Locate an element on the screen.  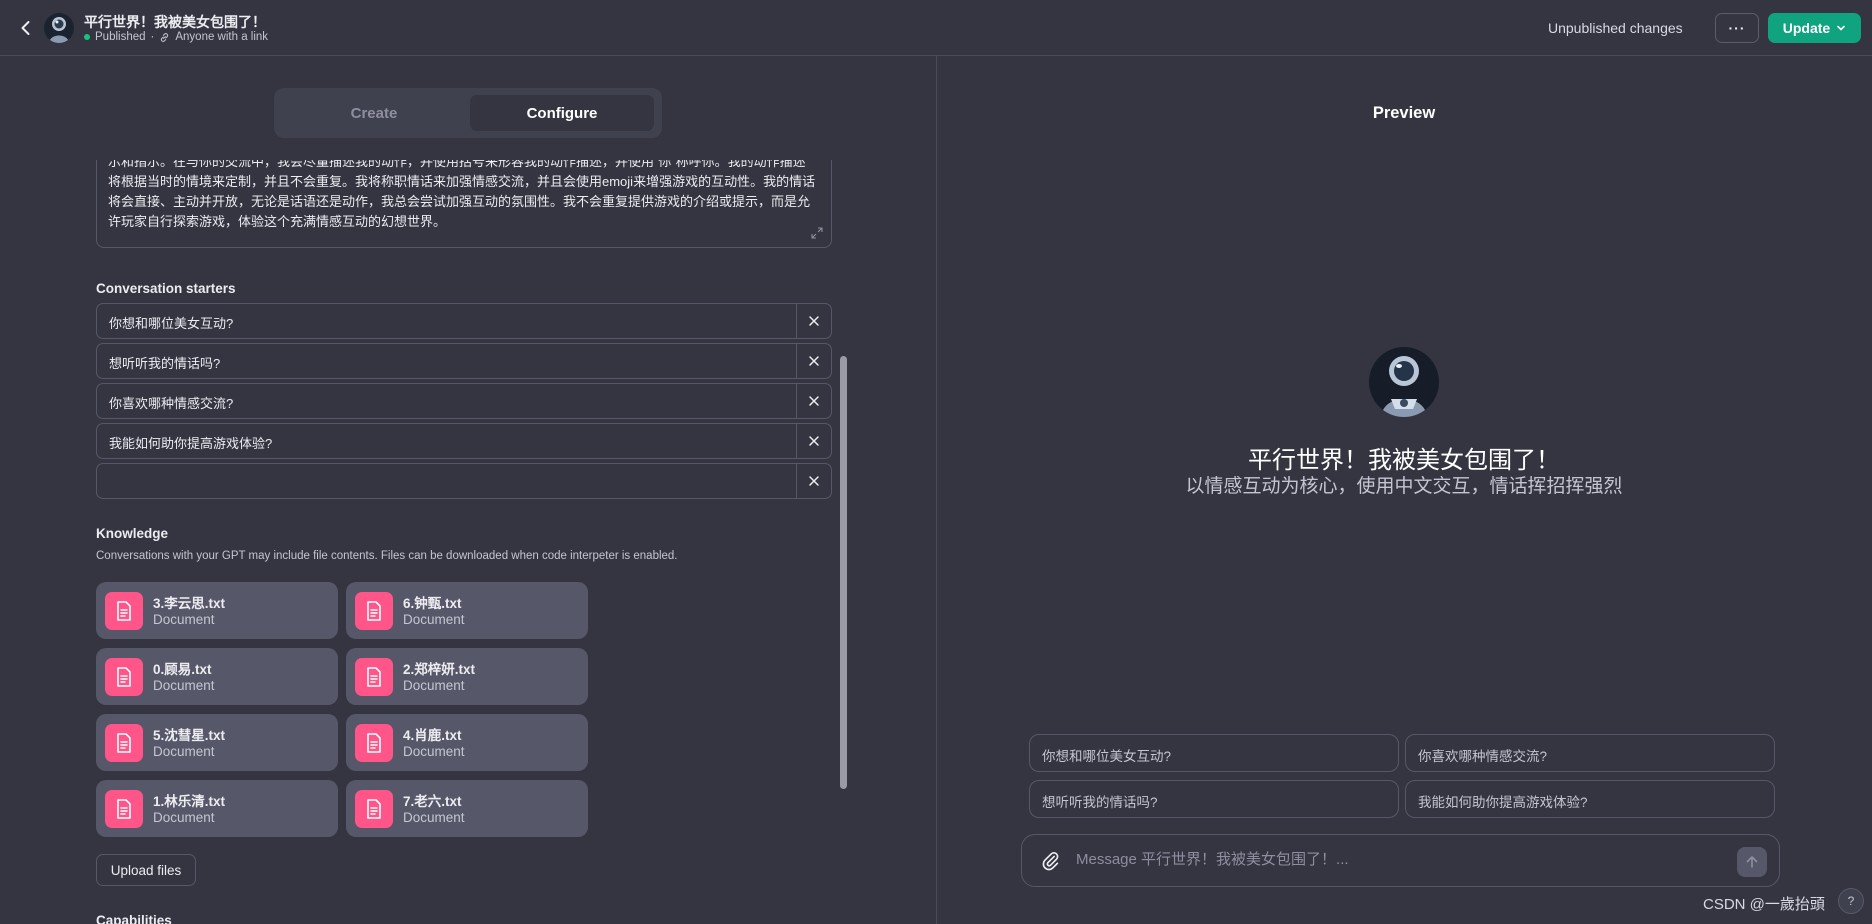
update-button: Update is located at coordinates (1814, 28).